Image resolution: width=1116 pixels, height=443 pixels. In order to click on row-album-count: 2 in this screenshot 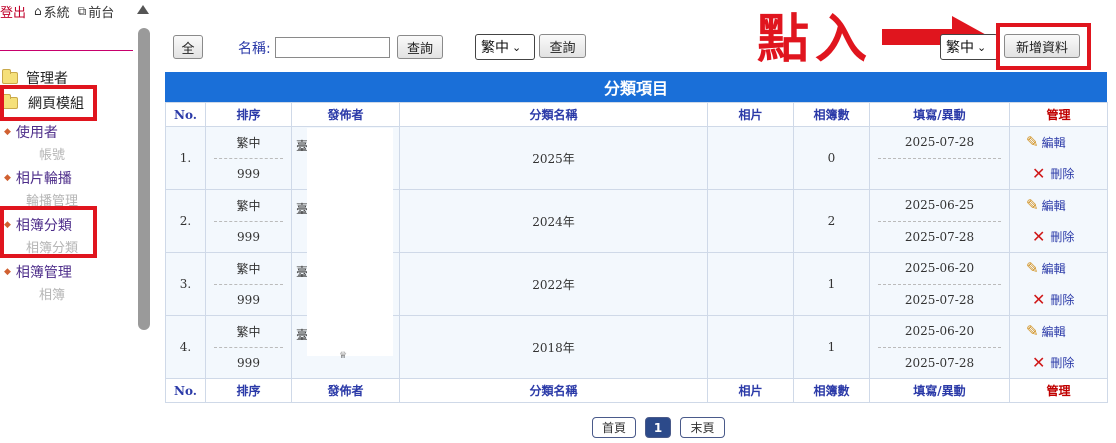, I will do `click(831, 221)`.